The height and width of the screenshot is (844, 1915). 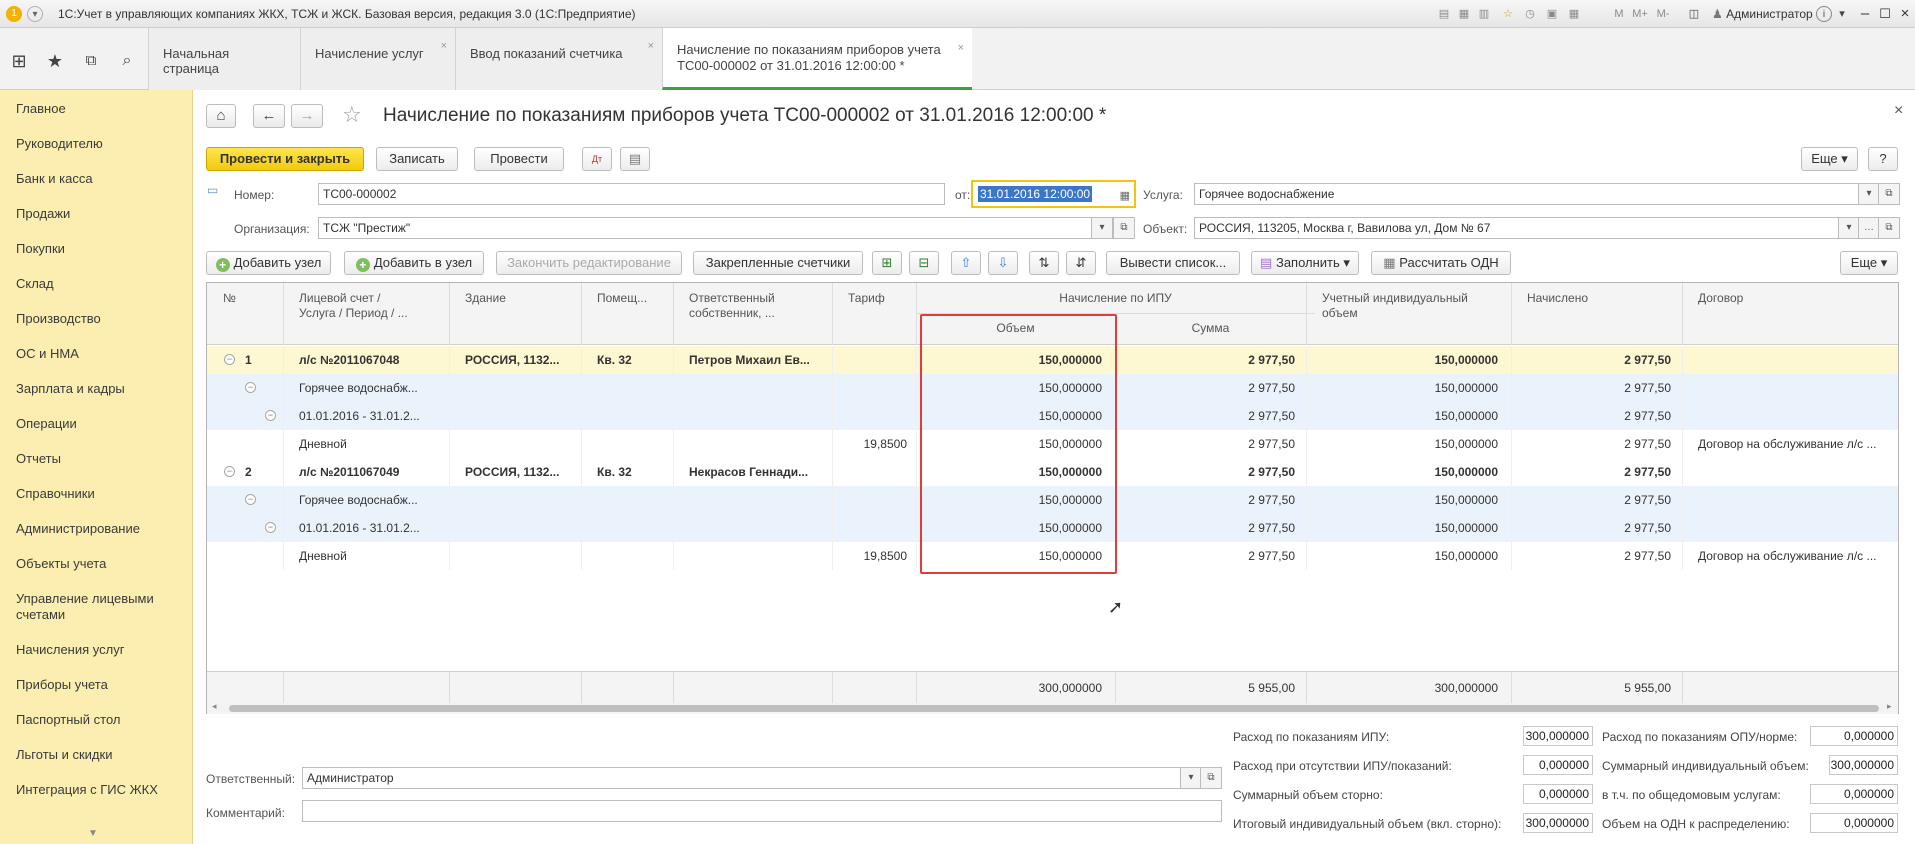 I want to click on memory-plus-button: M+, so click(x=1640, y=14).